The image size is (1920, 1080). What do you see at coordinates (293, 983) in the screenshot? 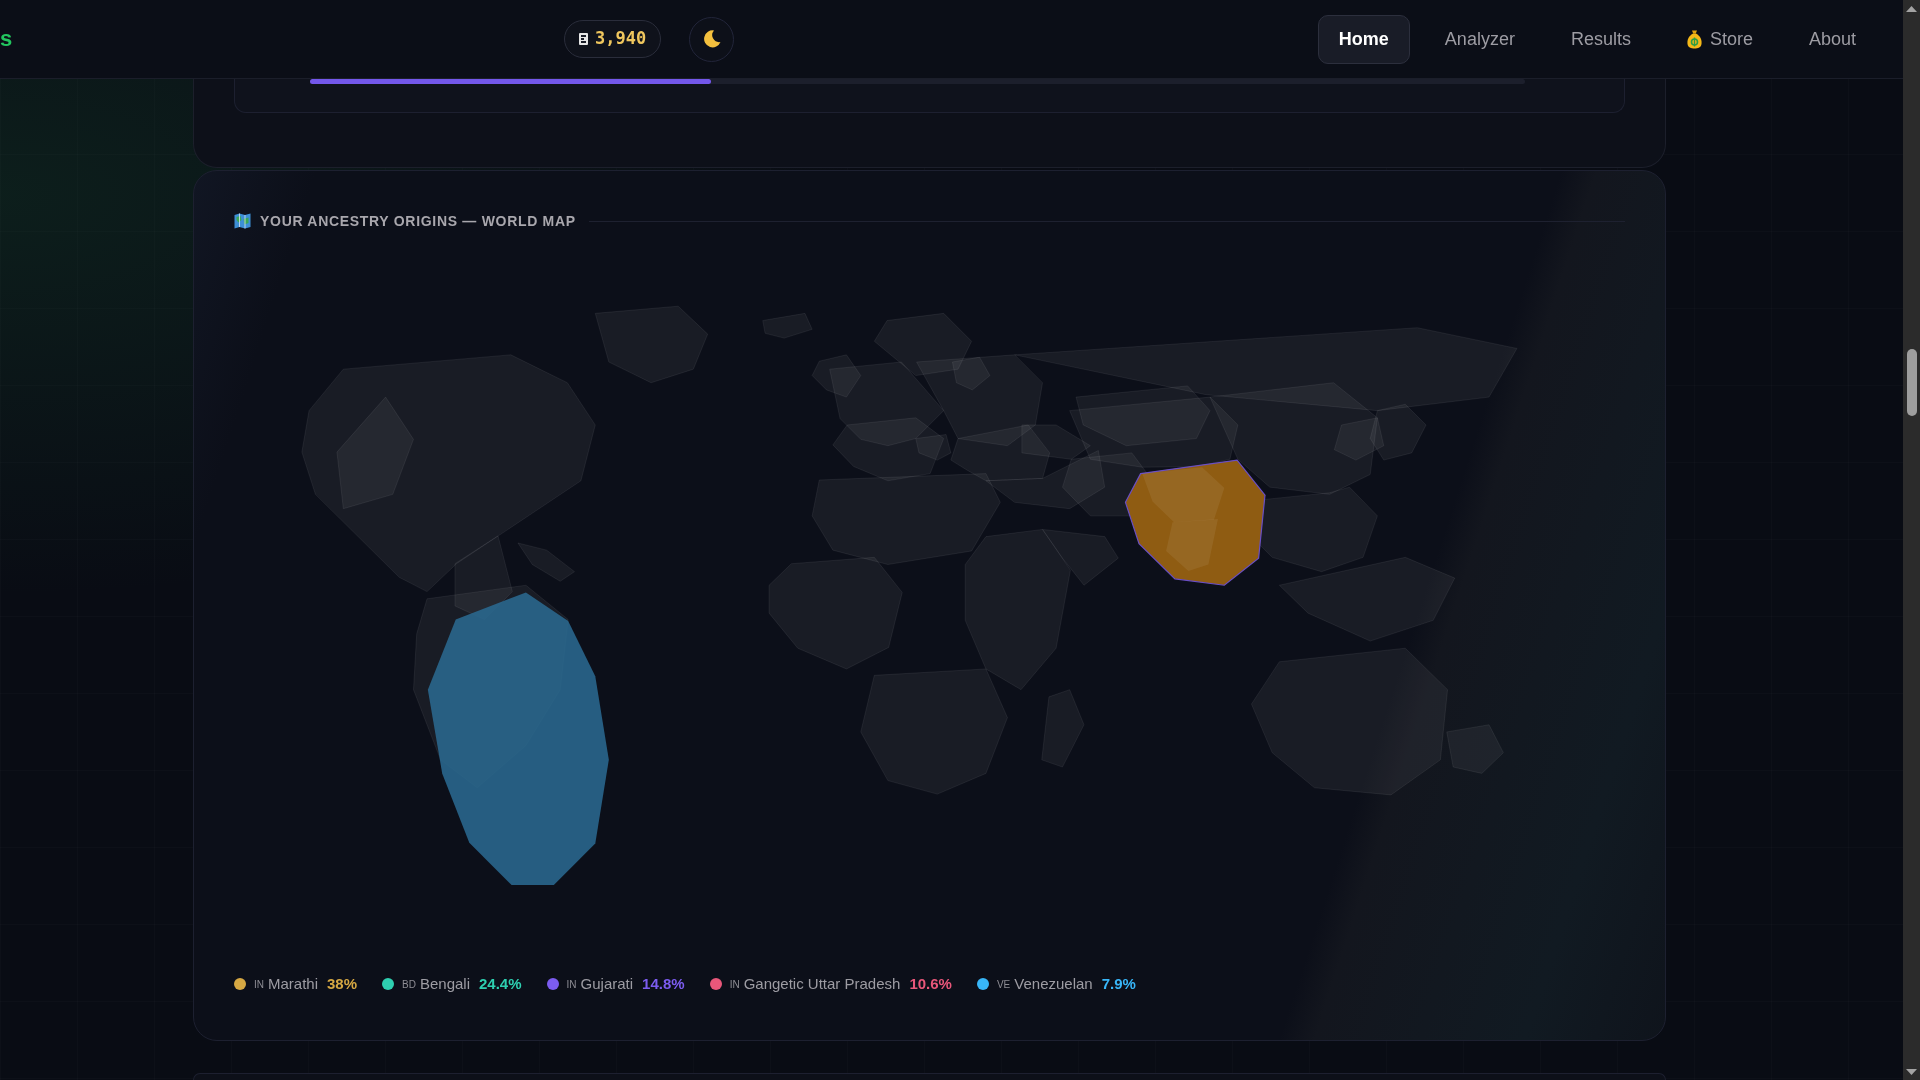
I see `legend-label: Marathi` at bounding box center [293, 983].